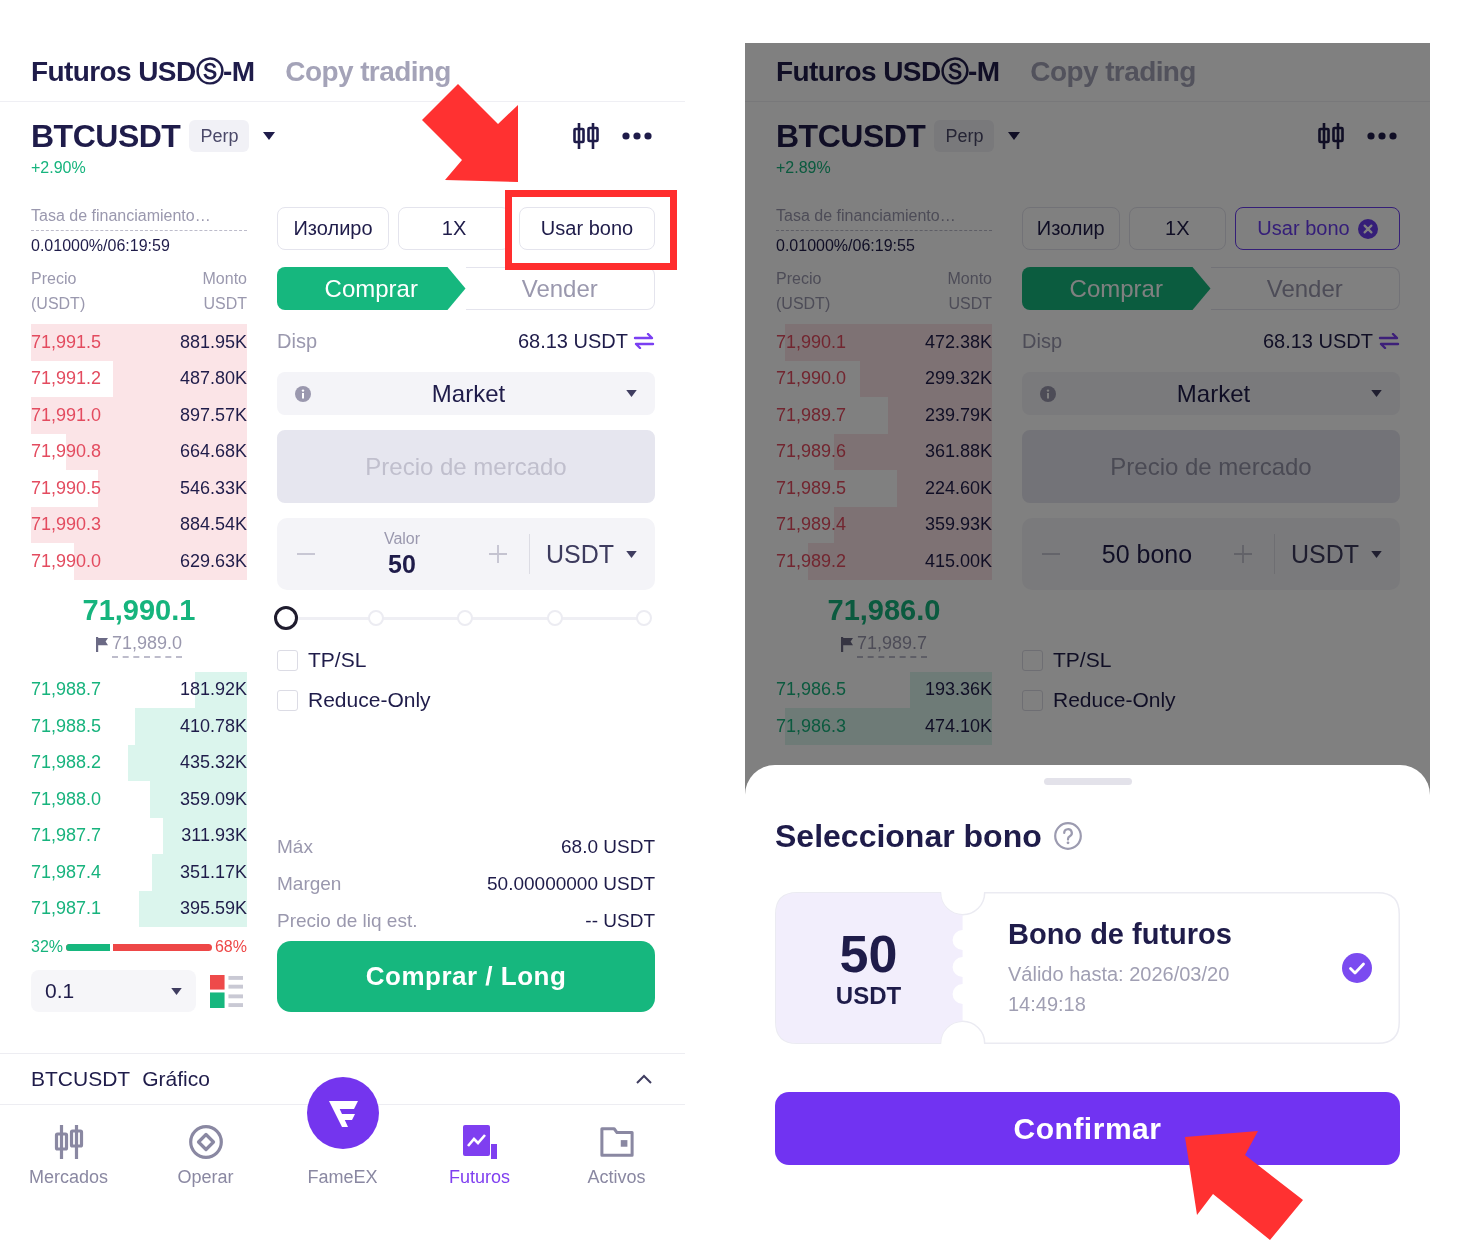 Image resolution: width=1458 pixels, height=1256 pixels. What do you see at coordinates (811, 415) in the screenshot?
I see `ask-price: 71,989.7` at bounding box center [811, 415].